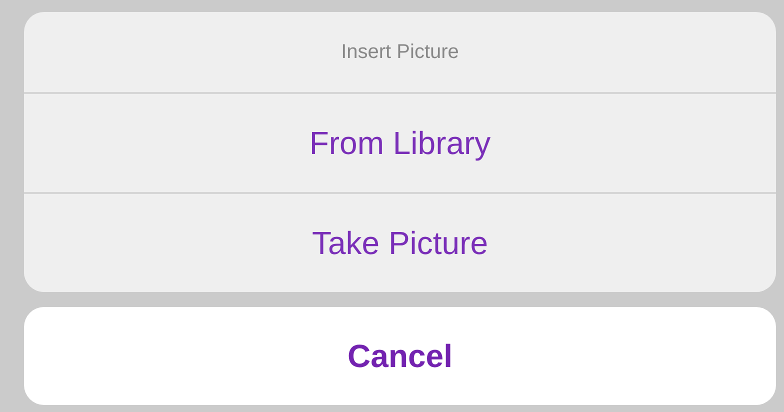  I want to click on sheet-title: Insert Picture, so click(400, 52).